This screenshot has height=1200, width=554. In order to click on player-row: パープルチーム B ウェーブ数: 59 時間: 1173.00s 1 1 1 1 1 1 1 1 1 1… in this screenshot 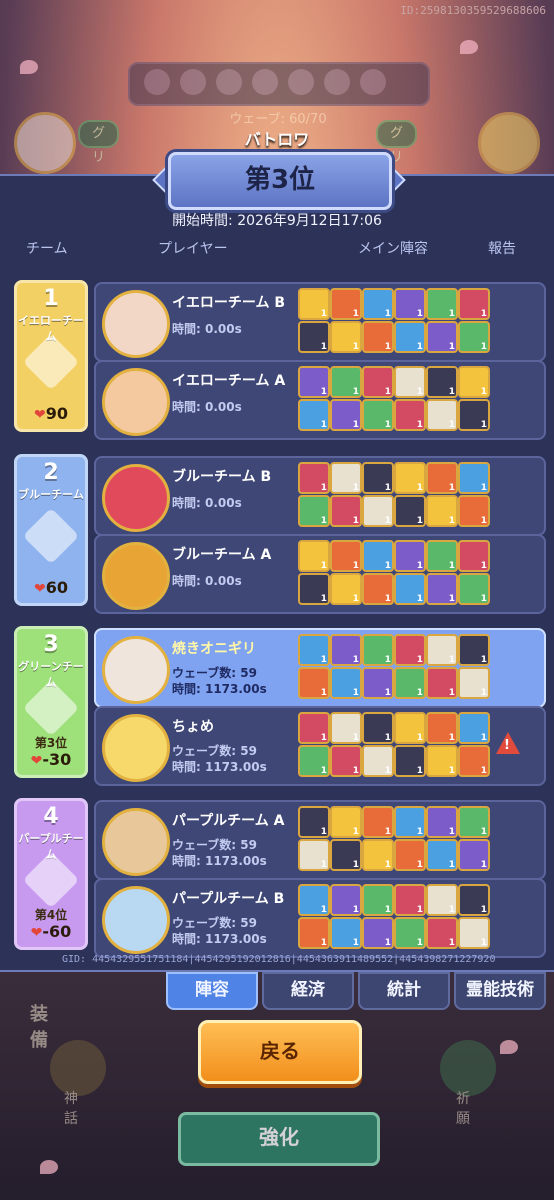, I will do `click(320, 918)`.